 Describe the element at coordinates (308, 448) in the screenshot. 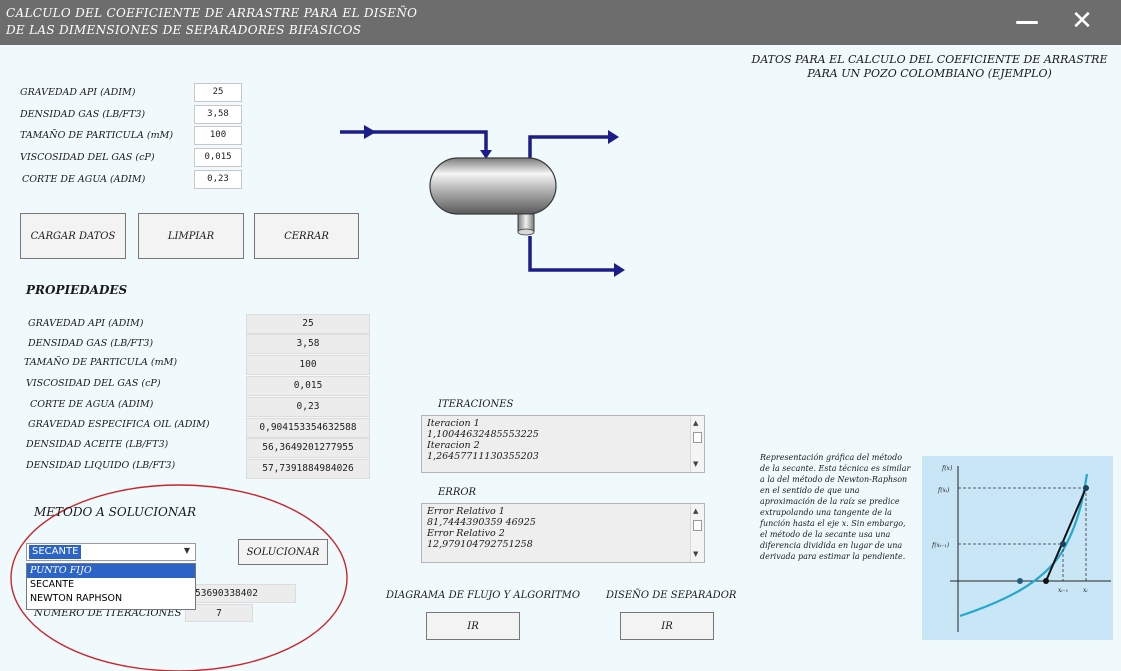

I see `property-value: 56,3649201277955` at that location.